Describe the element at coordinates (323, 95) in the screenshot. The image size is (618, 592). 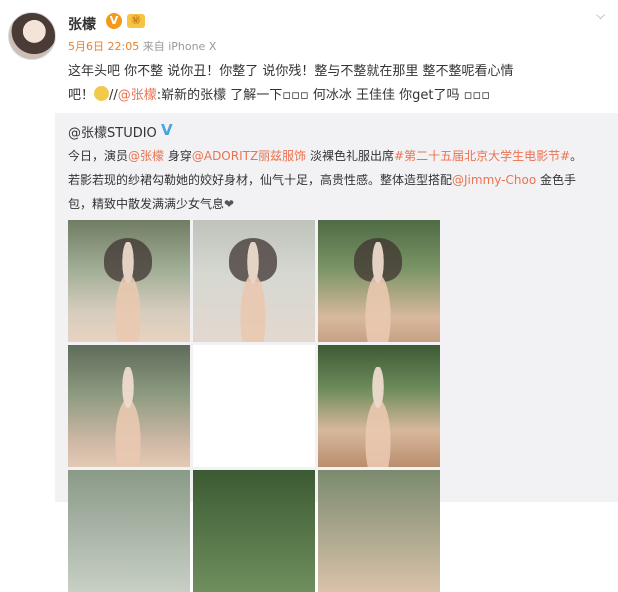
I see `post-line2-rest: :崭新的张檬 了解一下▫▫▫ 何冰冰 王佳佳 你get了吗 ▫▫▫` at that location.